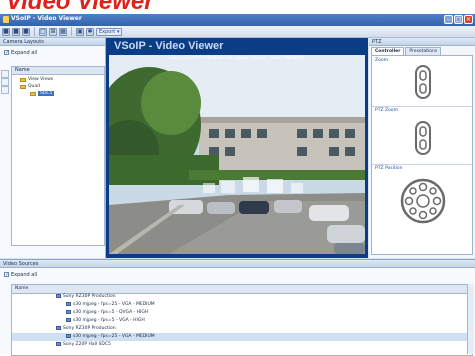  Describe the element at coordinates (46, 18) in the screenshot. I see `window-title: VSoIP - Video Viewer` at that location.